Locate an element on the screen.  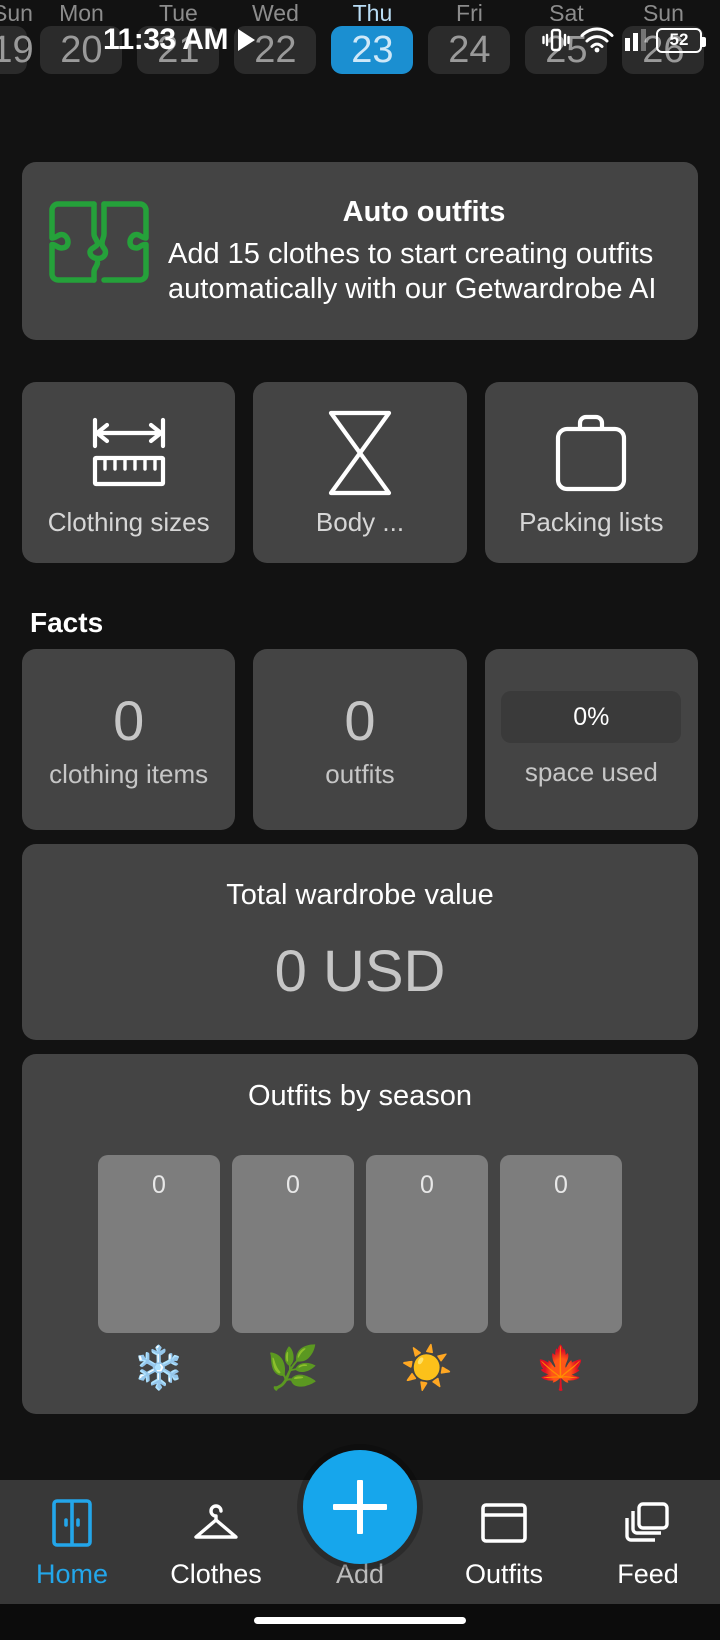
fact-space-used: 0% space used is located at coordinates (591, 739).